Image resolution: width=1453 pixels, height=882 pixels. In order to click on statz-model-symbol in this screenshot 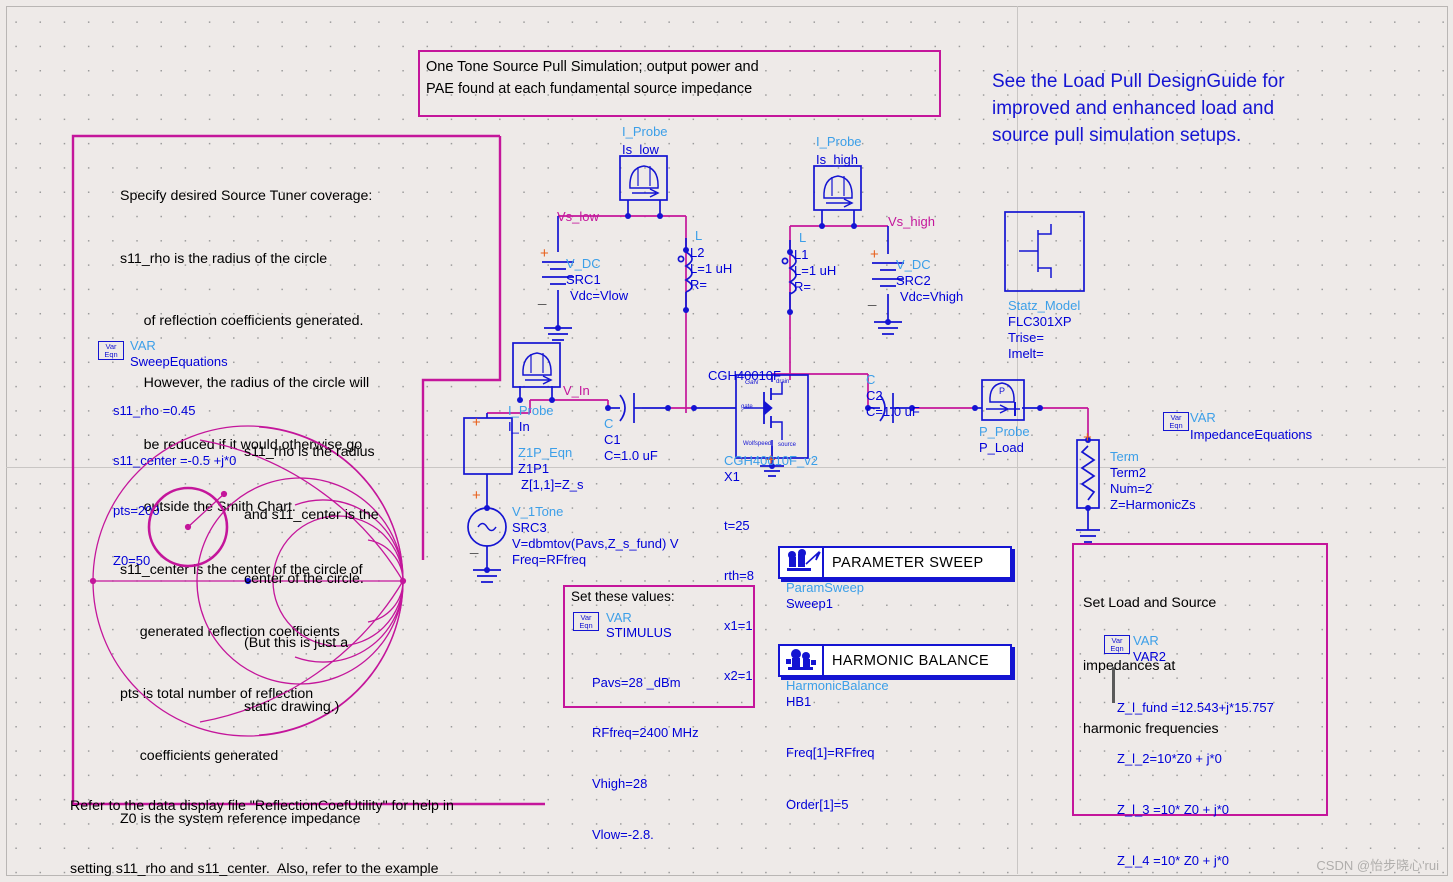, I will do `click(1044, 251)`.